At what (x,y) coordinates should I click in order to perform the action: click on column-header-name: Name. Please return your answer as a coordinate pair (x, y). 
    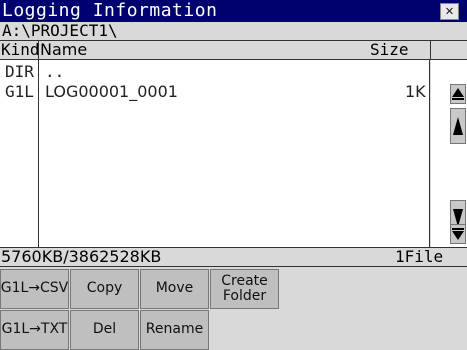
    Looking at the image, I should click on (63, 50).